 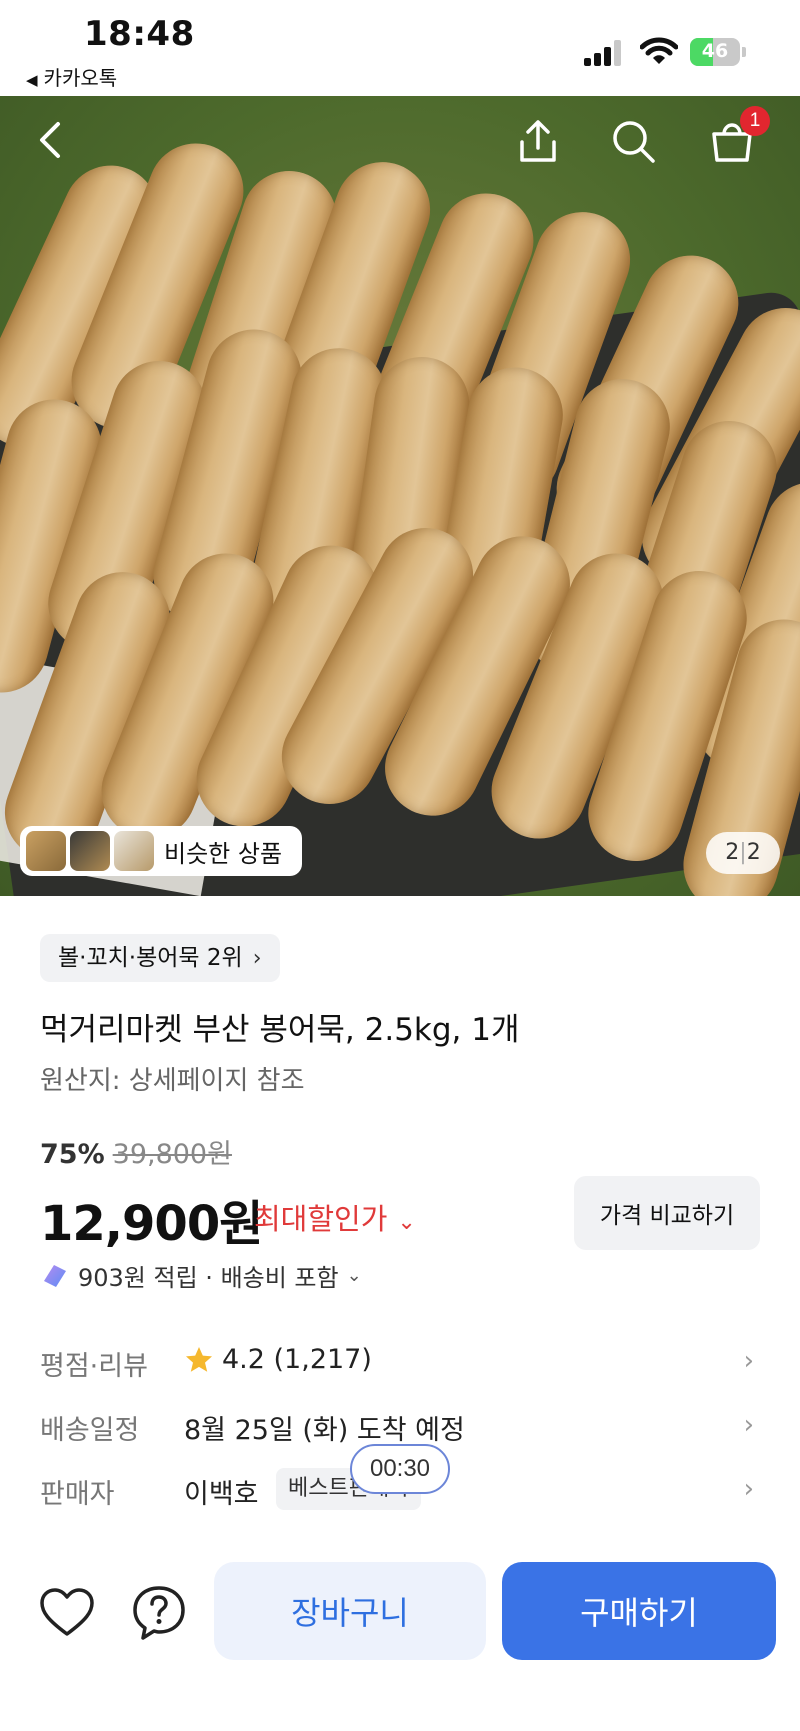 I want to click on back-app-label: 카카오톡, so click(x=80, y=78).